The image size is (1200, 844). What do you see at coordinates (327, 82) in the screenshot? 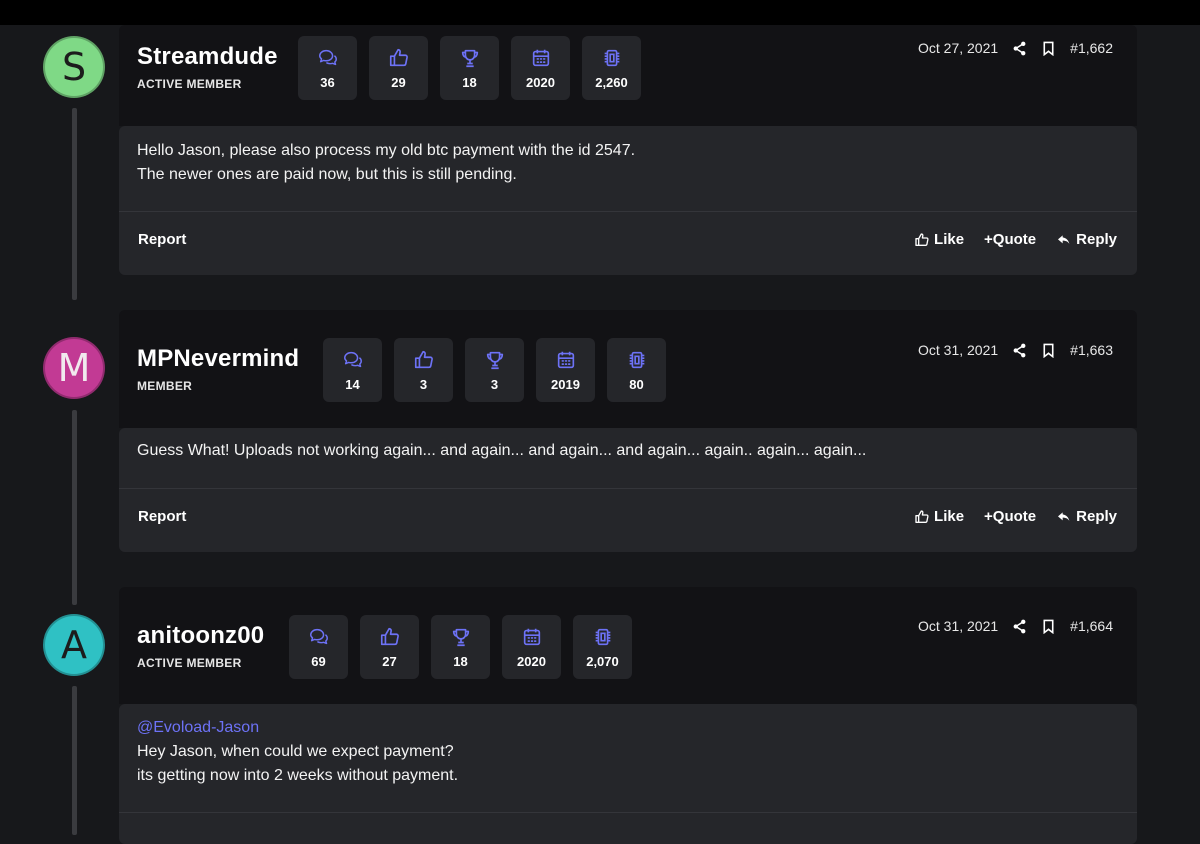
I see `stat-value: 36` at bounding box center [327, 82].